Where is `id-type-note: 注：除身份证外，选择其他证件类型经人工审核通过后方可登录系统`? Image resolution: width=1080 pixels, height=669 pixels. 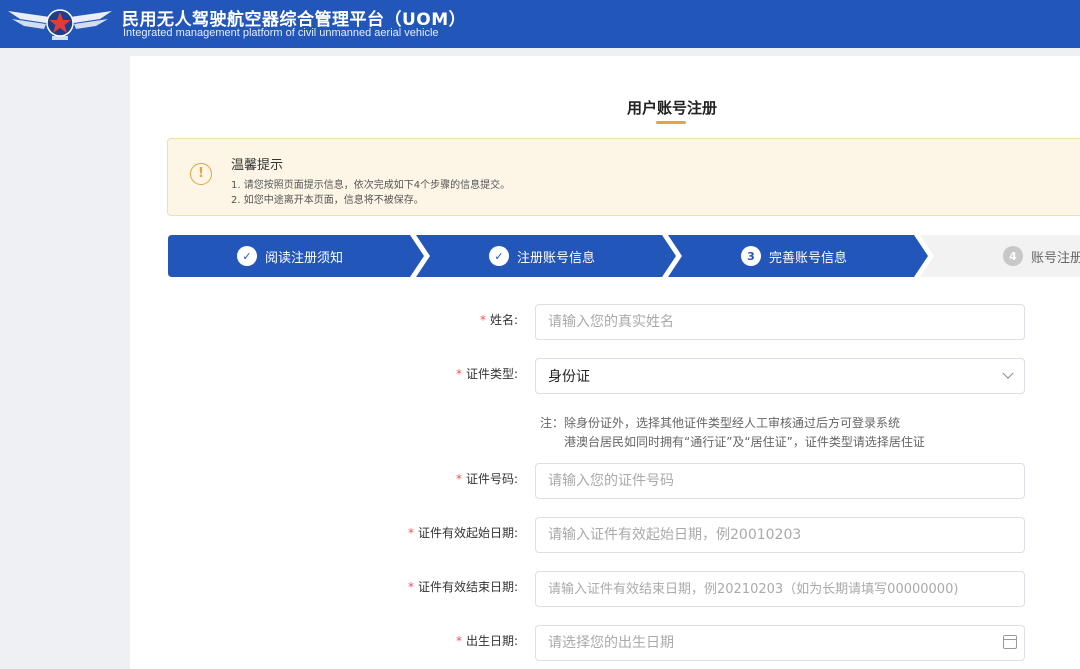 id-type-note: 注：除身份证外，选择其他证件类型经人工审核通过后方可登录系统 is located at coordinates (720, 423).